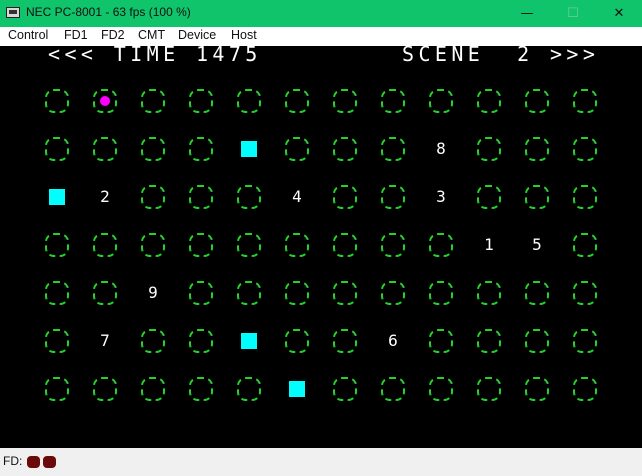 The width and height of the screenshot is (642, 476). I want to click on number-3: 3, so click(441, 196).